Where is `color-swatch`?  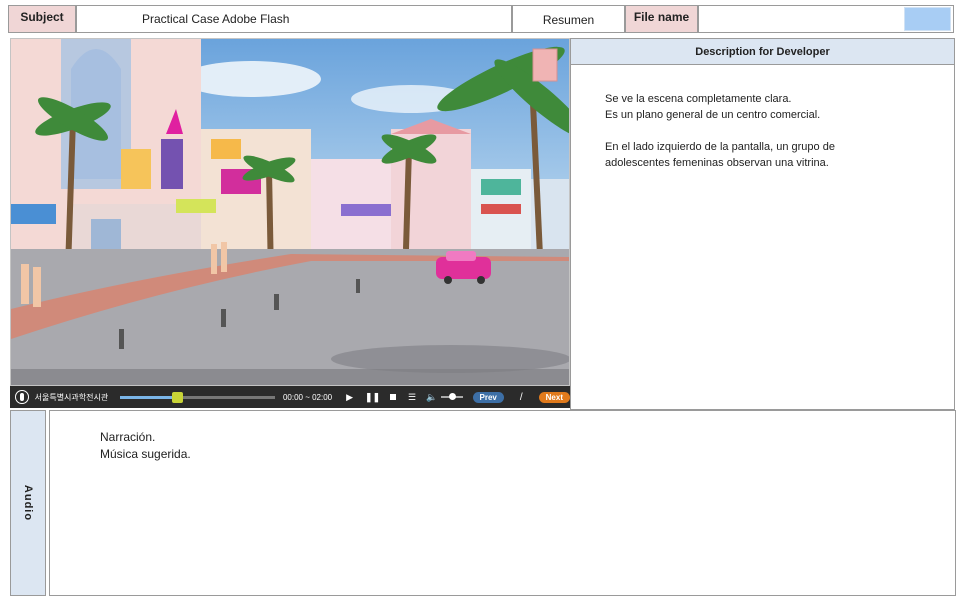 color-swatch is located at coordinates (927, 19).